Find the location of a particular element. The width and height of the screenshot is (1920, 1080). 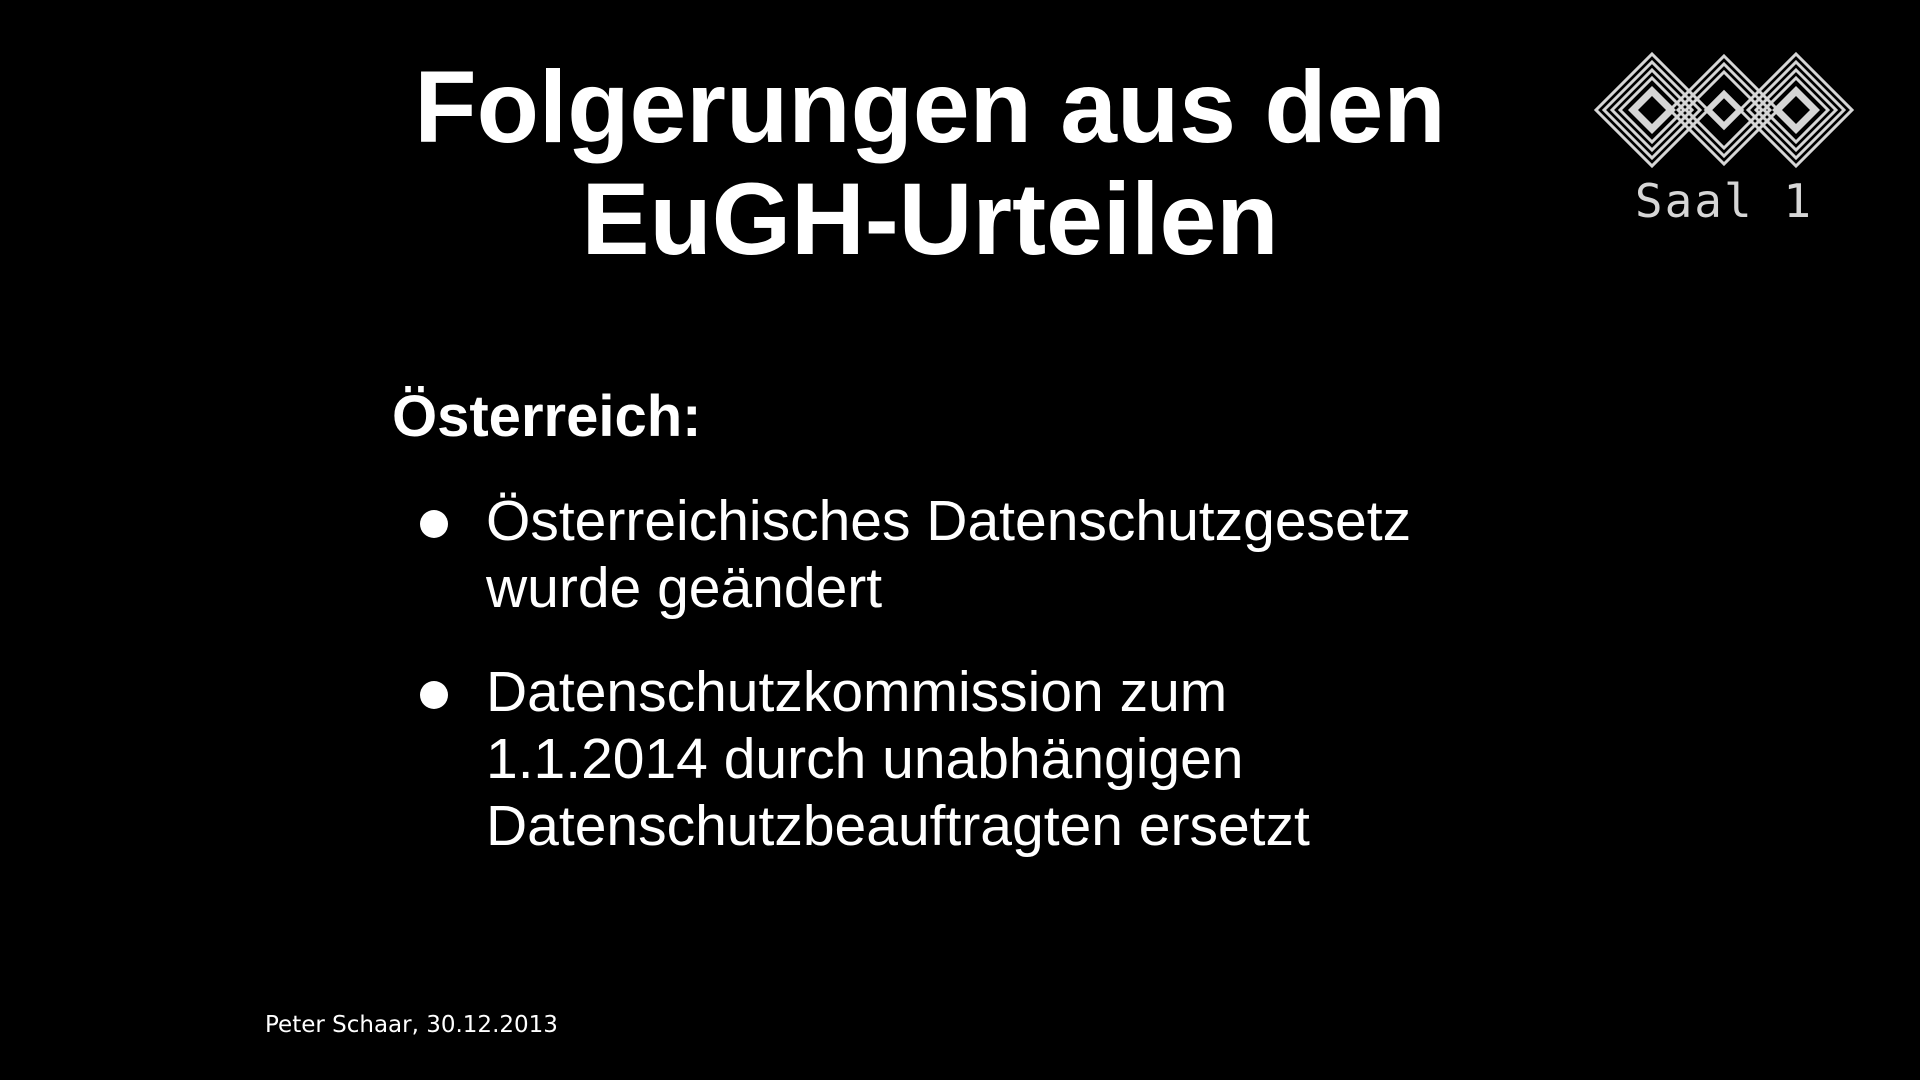

bullet-line: 1.1.2014 durch unabhängigen is located at coordinates (865, 759).